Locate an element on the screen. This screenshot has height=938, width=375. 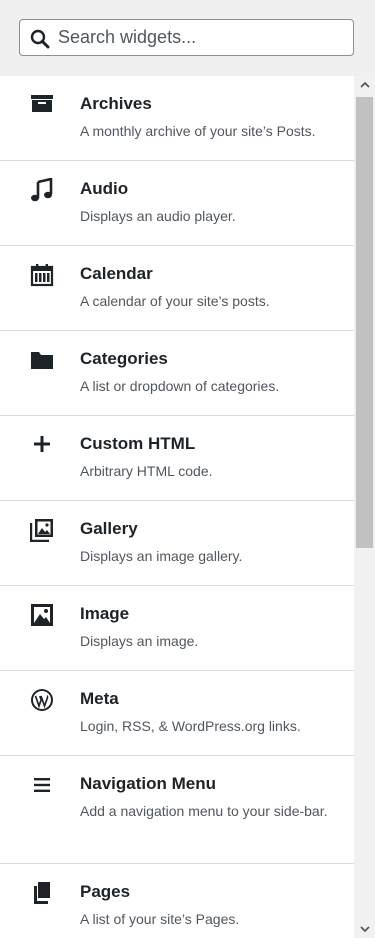
calendar-icon is located at coordinates (42, 275).